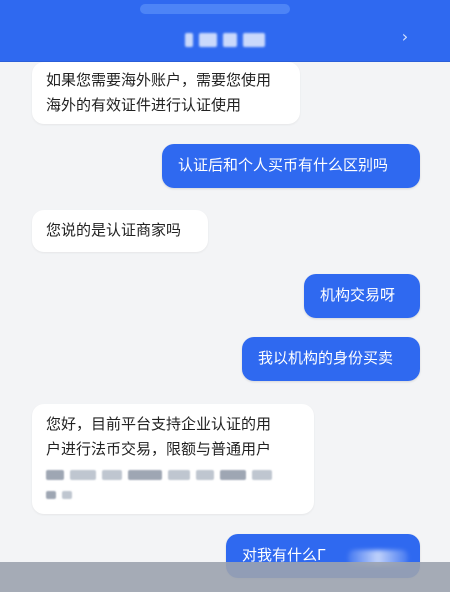  What do you see at coordinates (173, 459) in the screenshot?
I see `agent-message: 您好，目前平台支持企业认证的用 户进行法币交易，限额与普通用户` at bounding box center [173, 459].